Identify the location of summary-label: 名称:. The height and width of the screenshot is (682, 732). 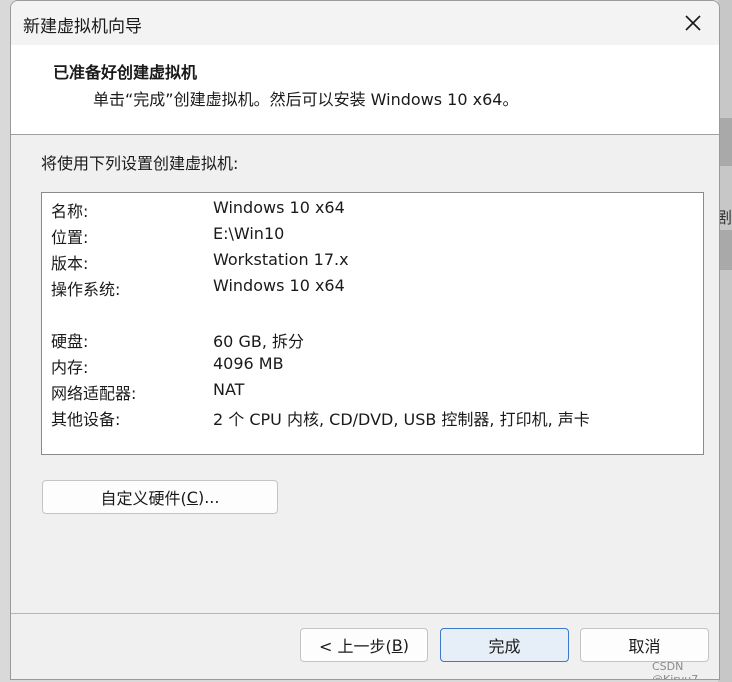
(70, 211).